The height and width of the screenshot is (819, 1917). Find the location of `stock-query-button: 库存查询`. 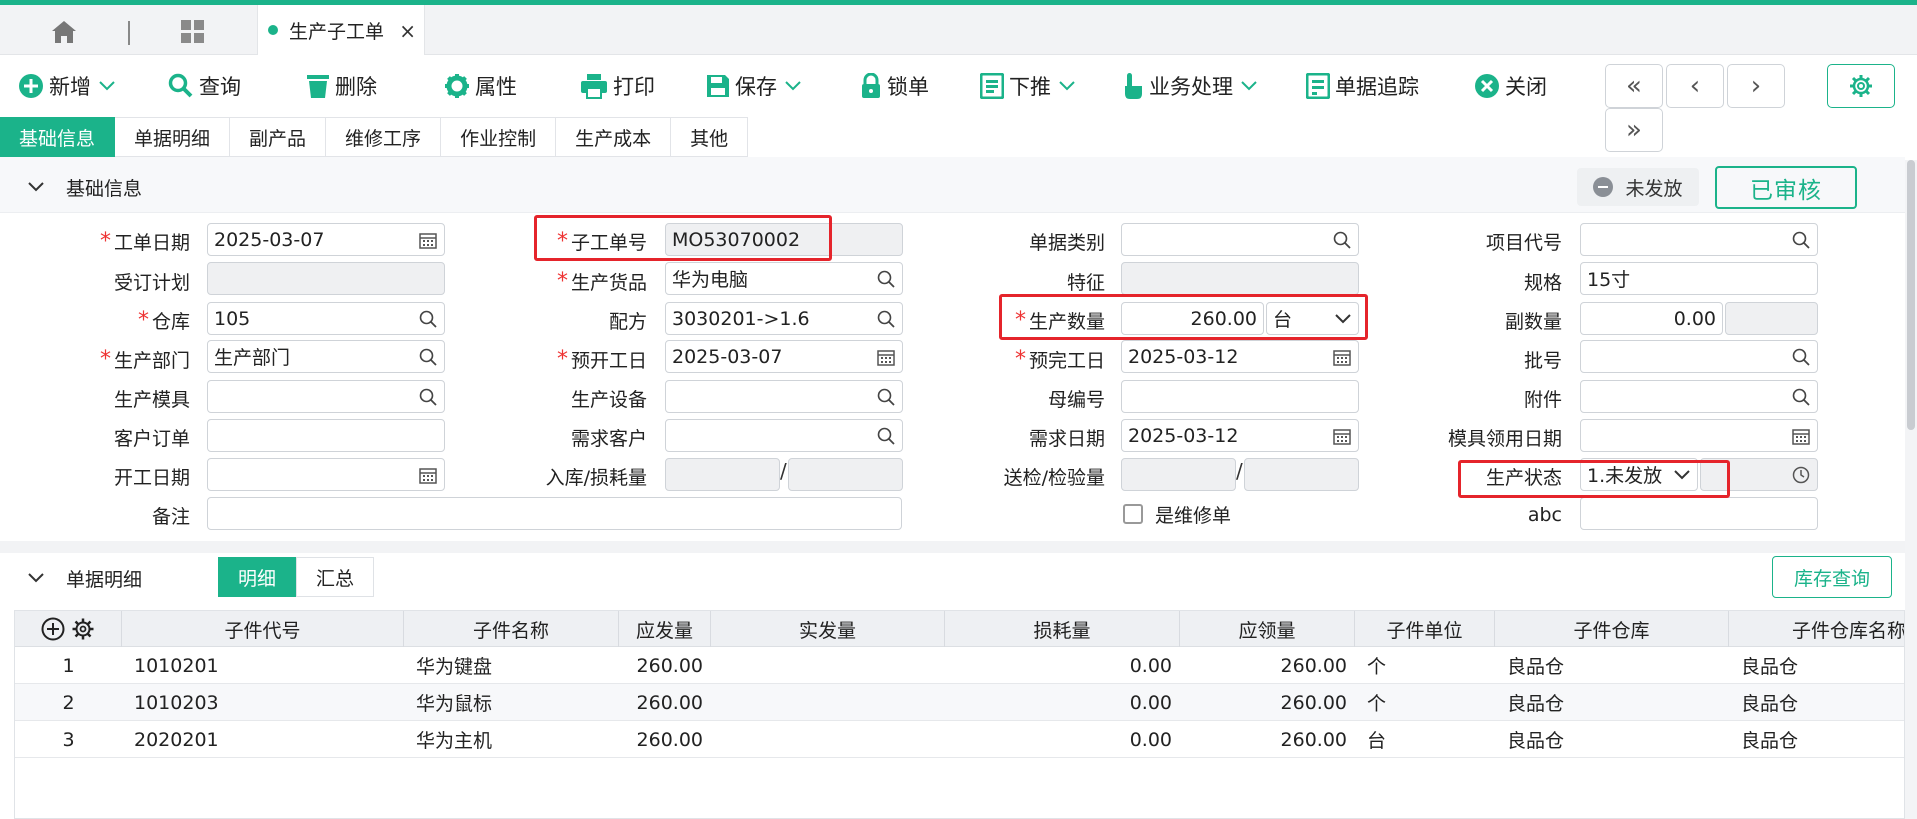

stock-query-button: 库存查询 is located at coordinates (1832, 577).